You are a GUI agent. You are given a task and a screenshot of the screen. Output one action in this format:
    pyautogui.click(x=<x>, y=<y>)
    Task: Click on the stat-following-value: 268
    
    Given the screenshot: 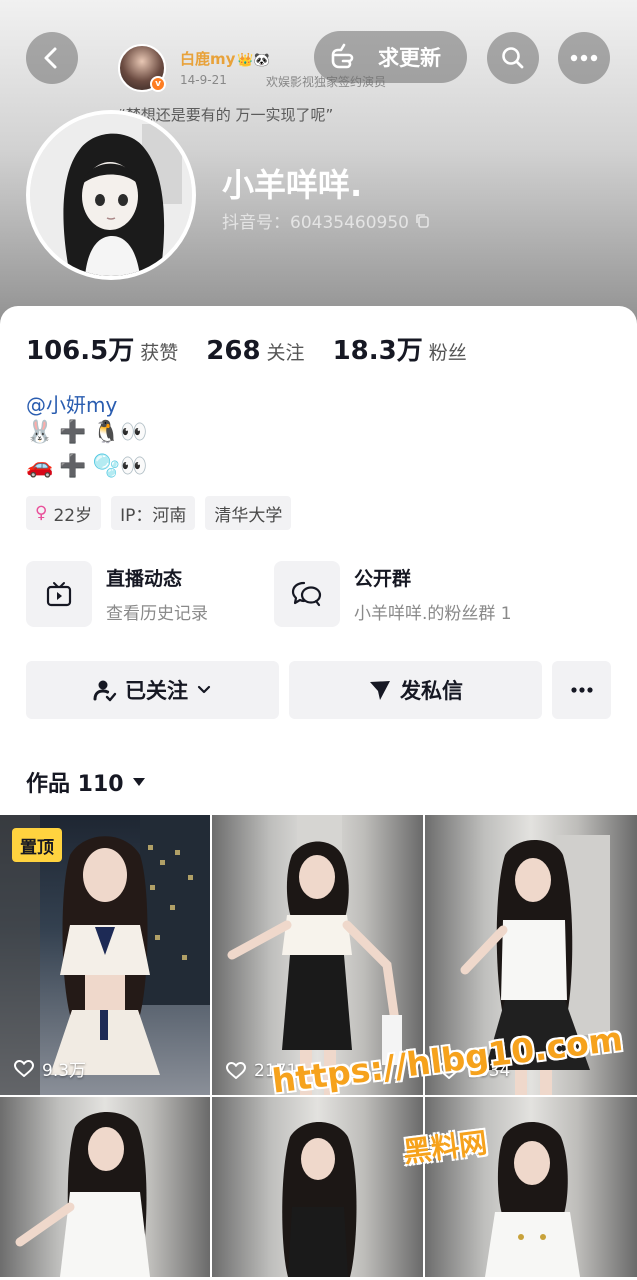 What is the action you would take?
    pyautogui.click(x=233, y=351)
    